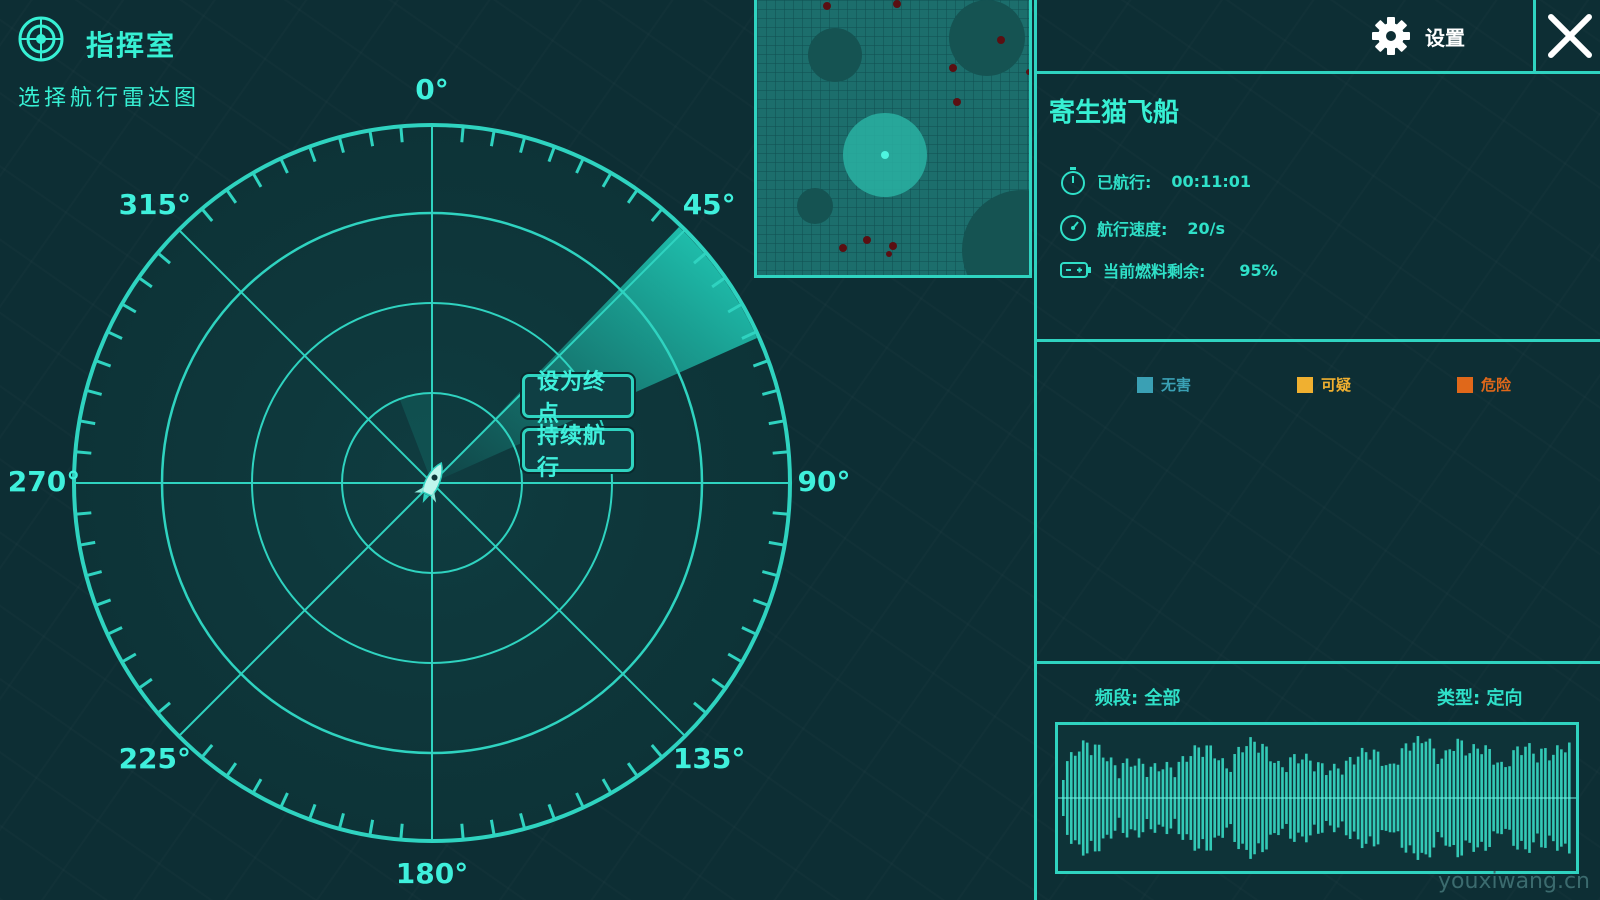  I want to click on minimap-view, so click(893, 137).